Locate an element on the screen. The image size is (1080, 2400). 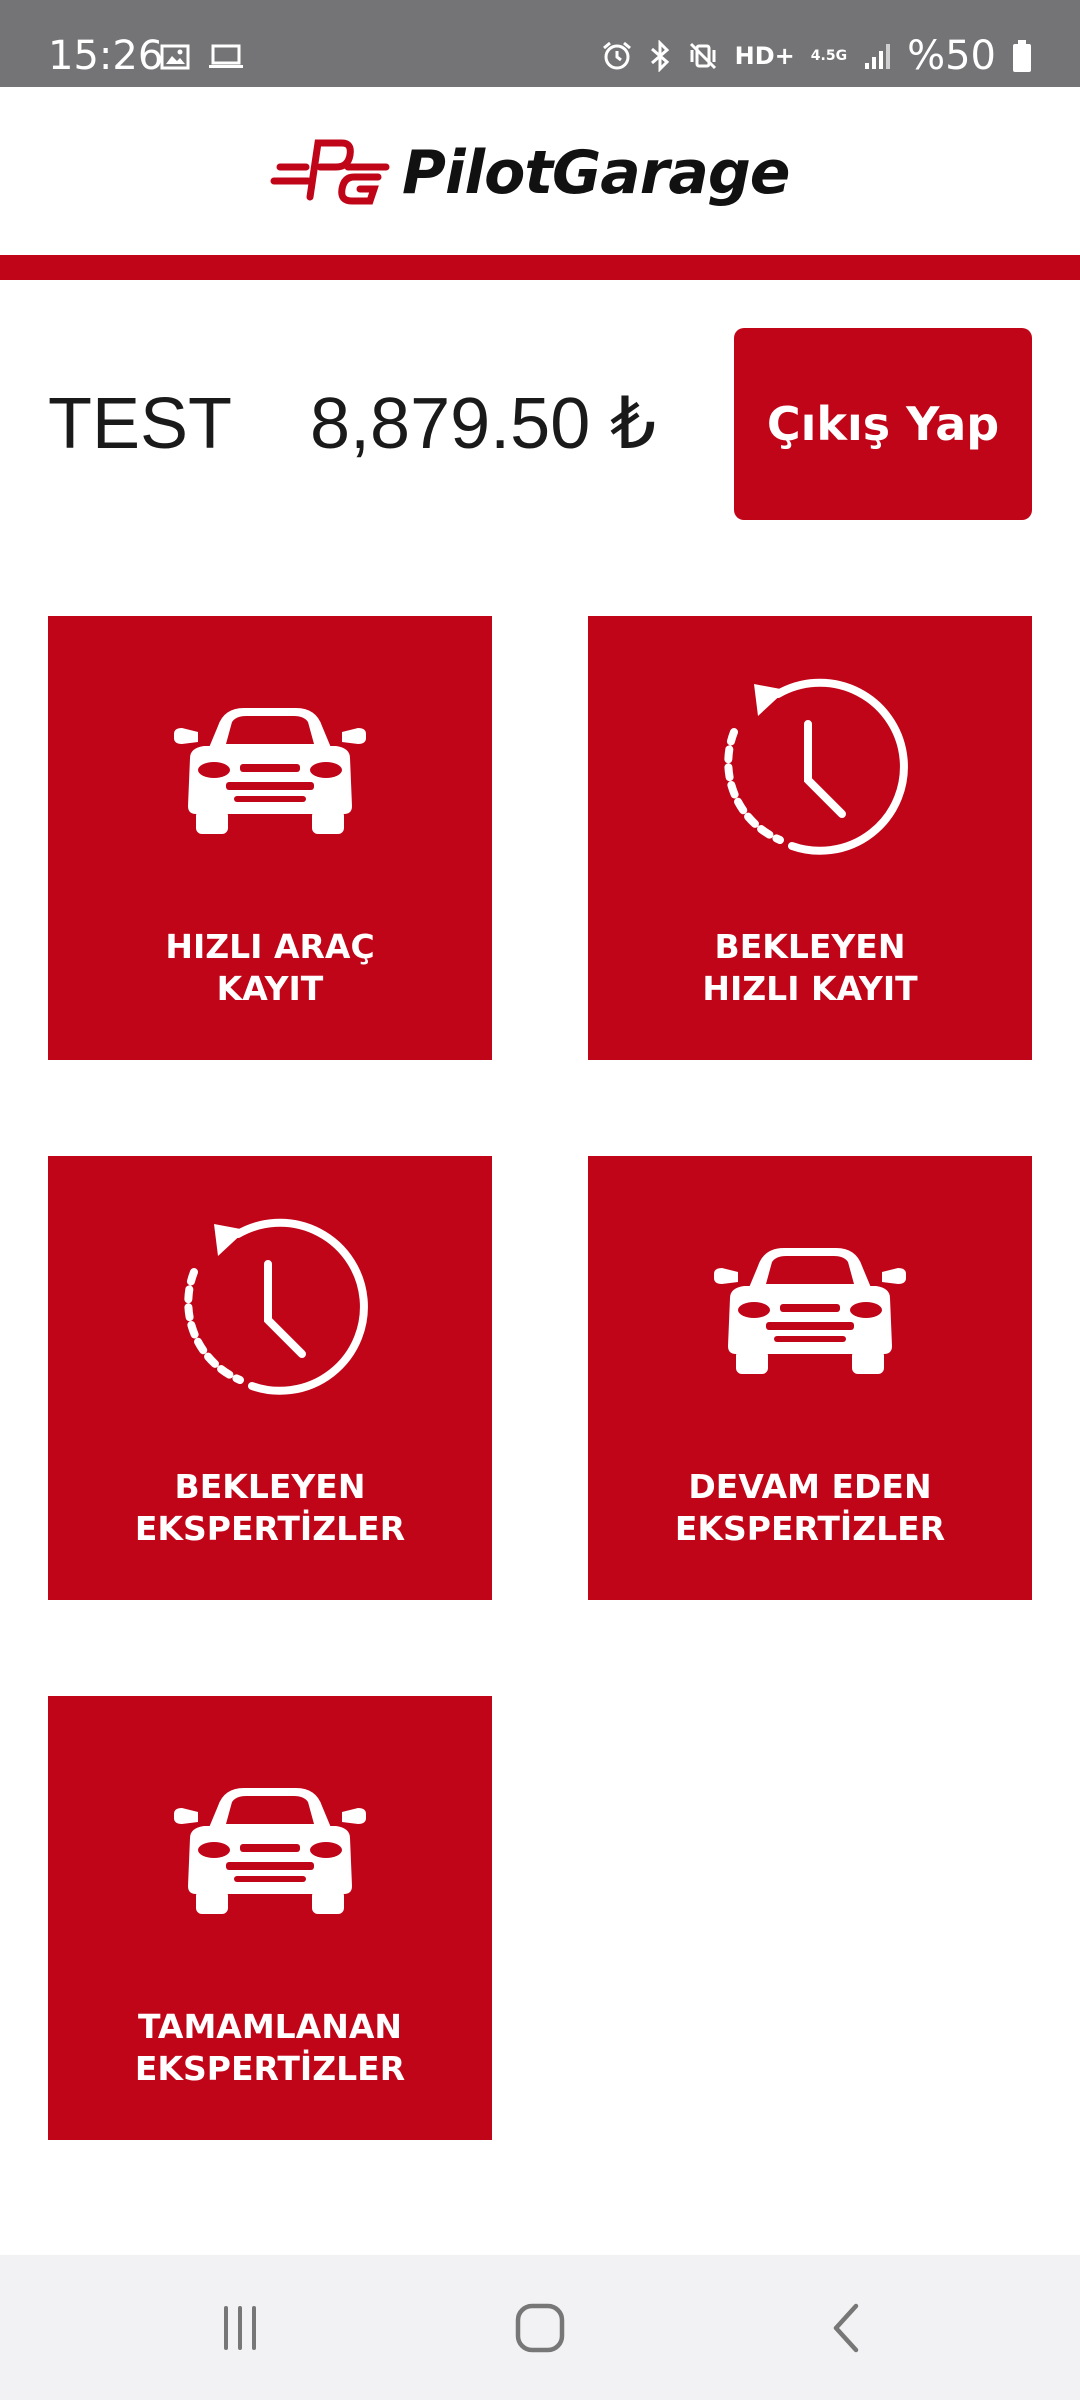
pilotgarage-logo: PilotGarage is located at coordinates (540, 173).